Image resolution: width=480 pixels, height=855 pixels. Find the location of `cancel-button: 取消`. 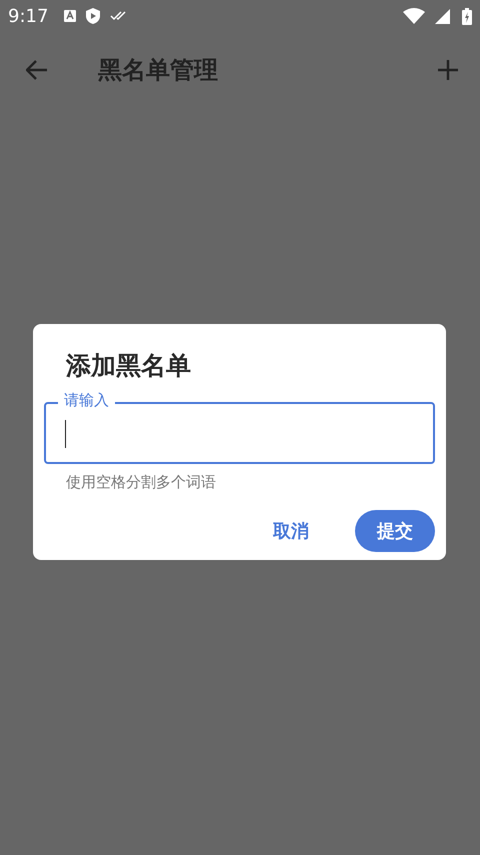

cancel-button: 取消 is located at coordinates (291, 531).